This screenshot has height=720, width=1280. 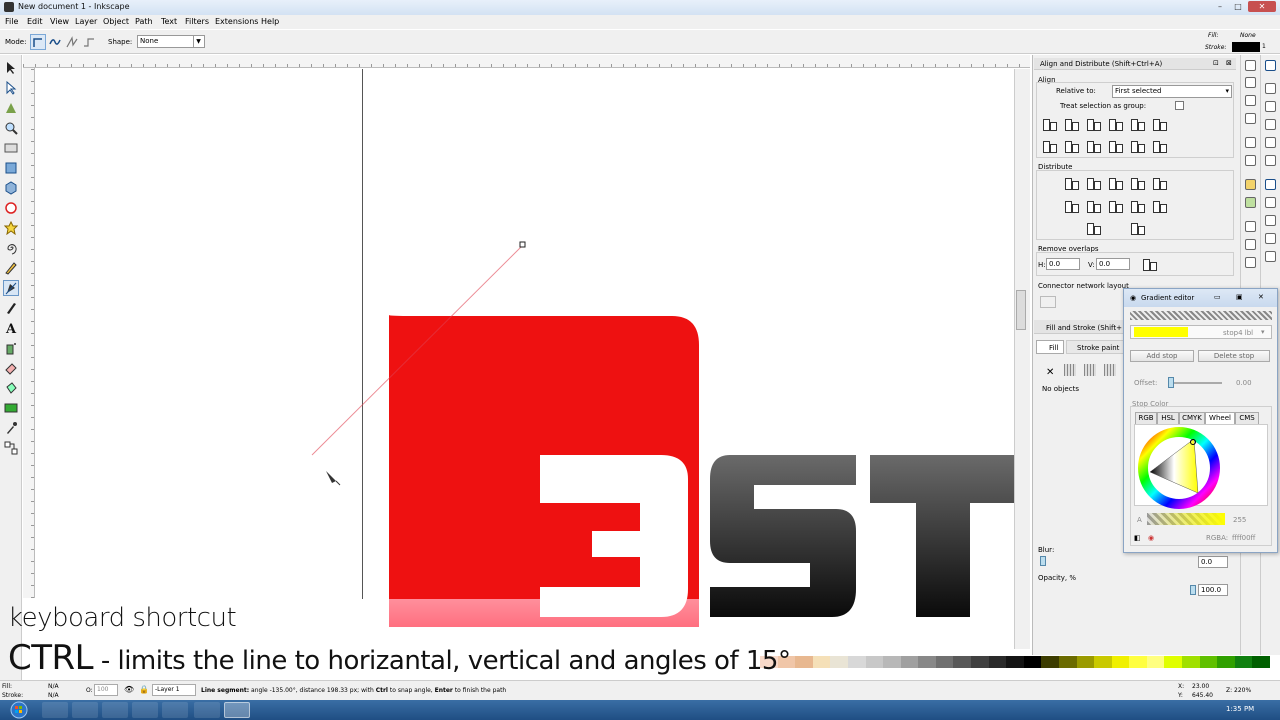 What do you see at coordinates (1115, 206) in the screenshot?
I see `distribute-bottom-button` at bounding box center [1115, 206].